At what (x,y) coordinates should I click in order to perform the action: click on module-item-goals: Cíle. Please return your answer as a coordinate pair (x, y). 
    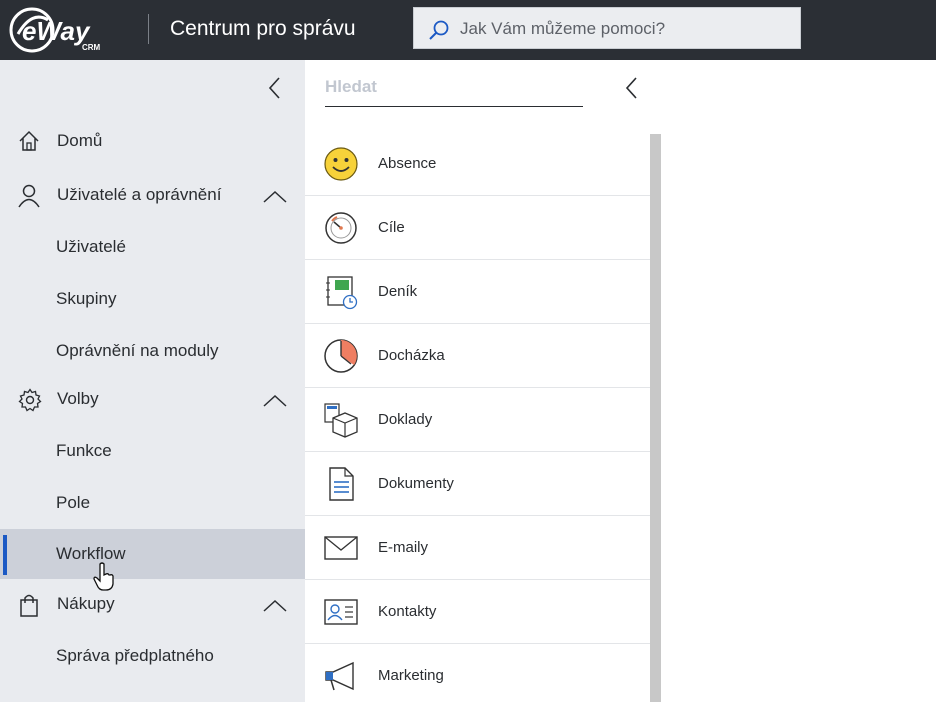
    Looking at the image, I should click on (477, 228).